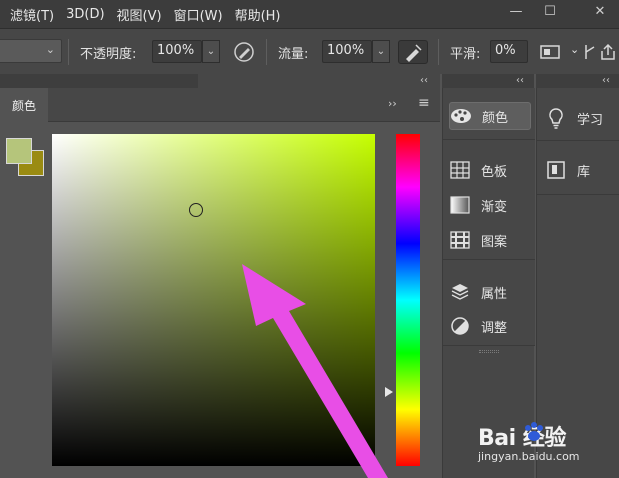 This screenshot has width=619, height=478. What do you see at coordinates (424, 81) in the screenshot?
I see `collapse-panel-button: ‹‹` at bounding box center [424, 81].